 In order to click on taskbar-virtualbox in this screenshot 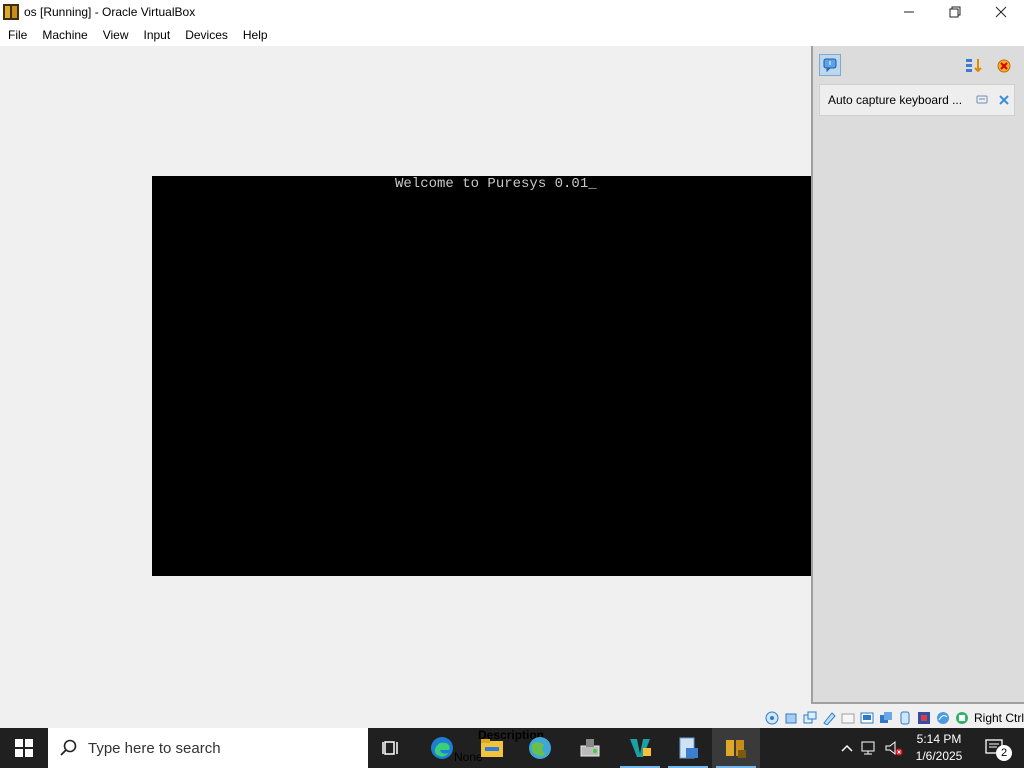, I will do `click(736, 748)`.